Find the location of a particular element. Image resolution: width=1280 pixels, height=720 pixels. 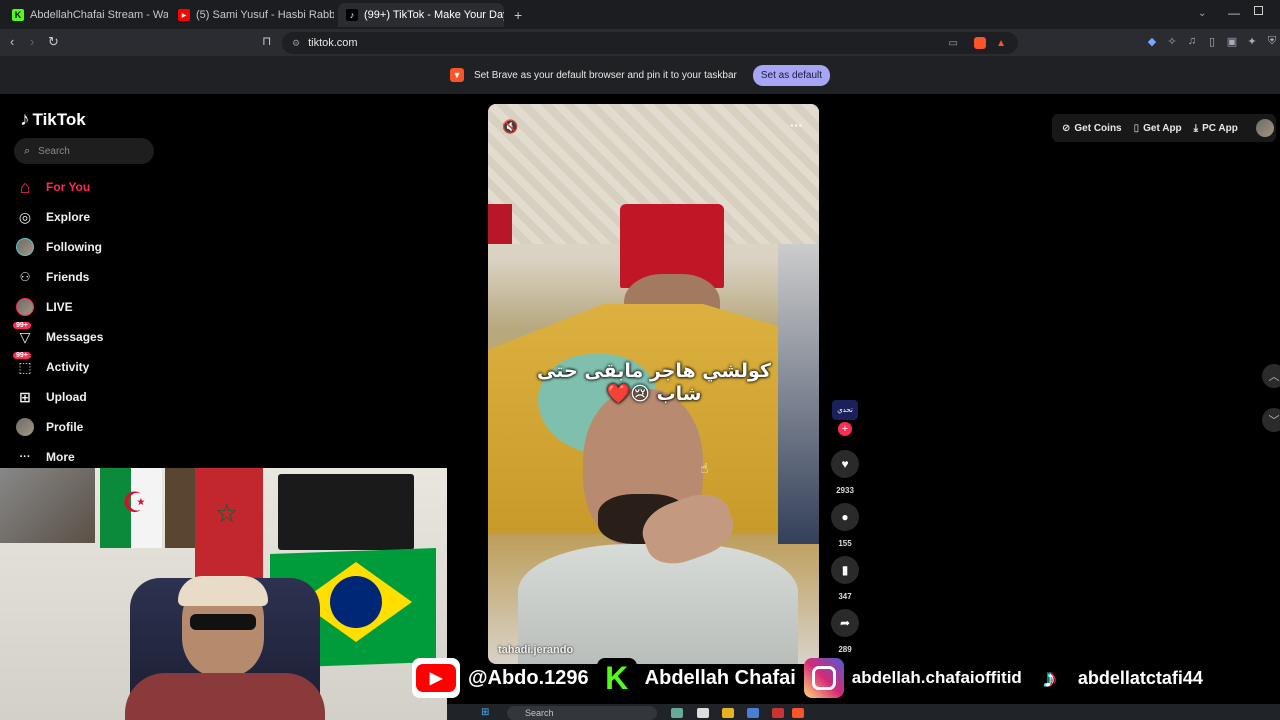

algeria-flag: ☪ is located at coordinates (131, 508).